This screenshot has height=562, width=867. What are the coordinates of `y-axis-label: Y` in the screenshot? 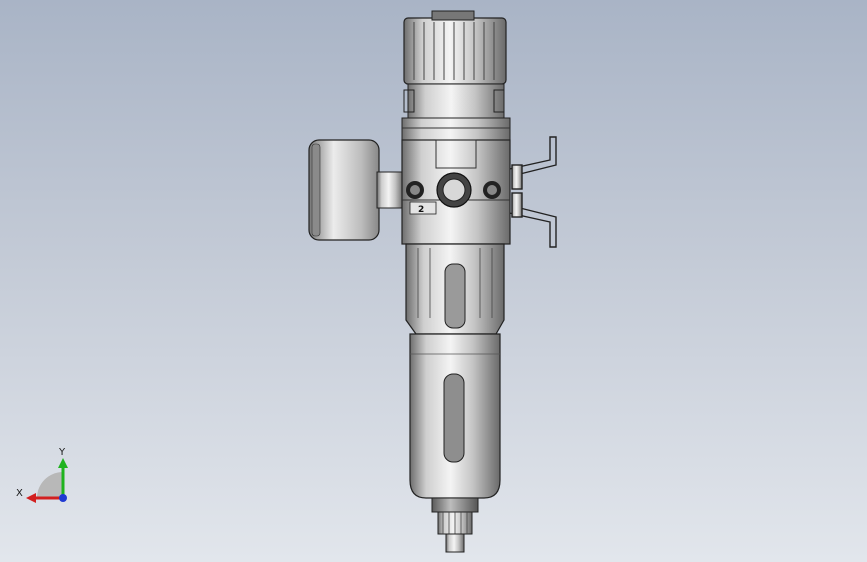 It's located at (62, 452).